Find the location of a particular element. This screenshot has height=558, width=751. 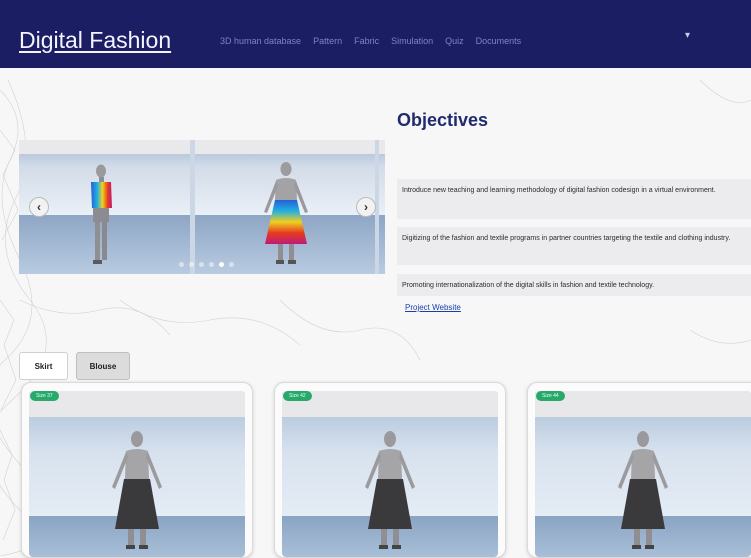

tab-skirt: Skirt is located at coordinates (43, 366).